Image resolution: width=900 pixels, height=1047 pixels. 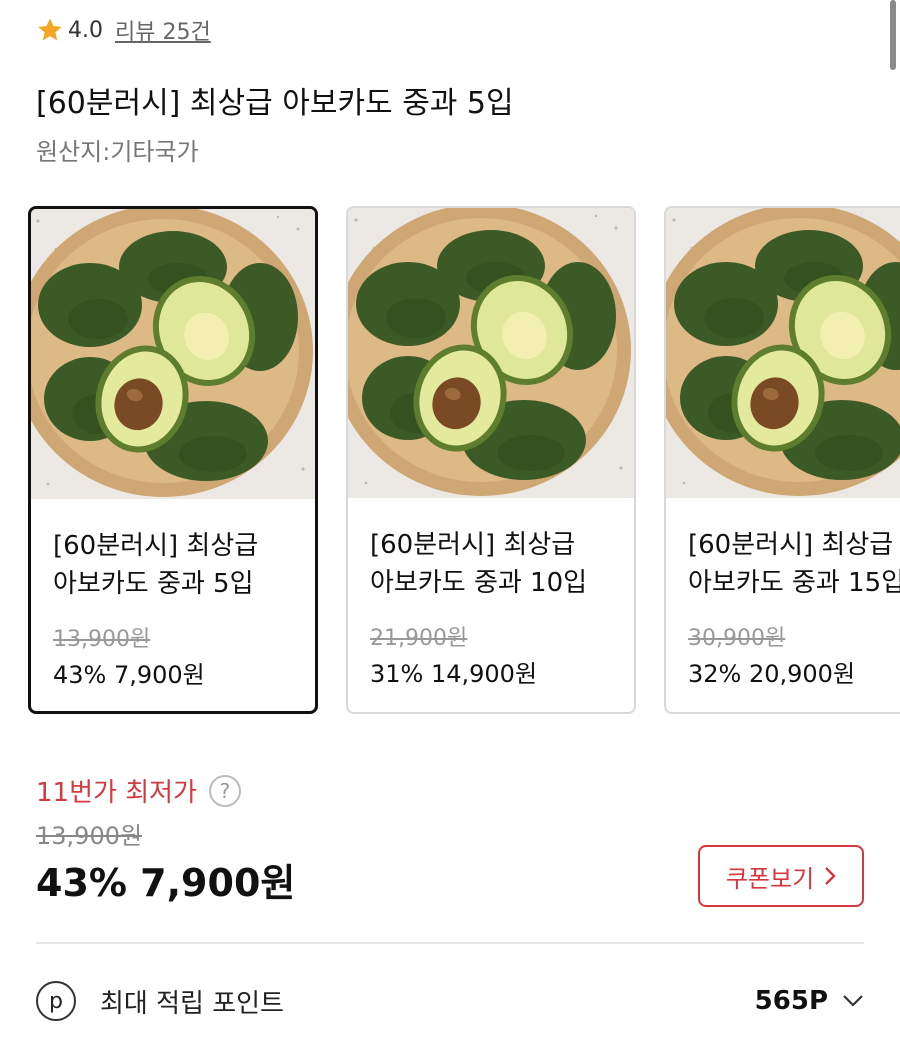 I want to click on points-label: 최대 적립 포인트, so click(x=192, y=1003).